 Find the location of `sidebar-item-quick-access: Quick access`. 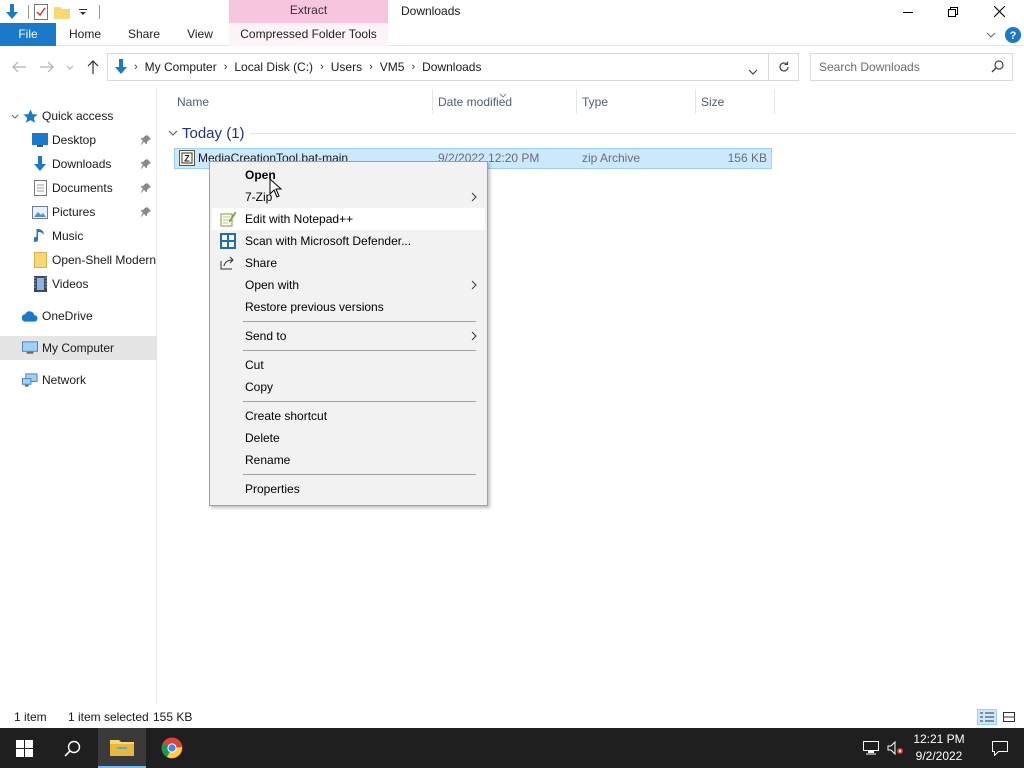

sidebar-item-quick-access: Quick access is located at coordinates (78, 116).